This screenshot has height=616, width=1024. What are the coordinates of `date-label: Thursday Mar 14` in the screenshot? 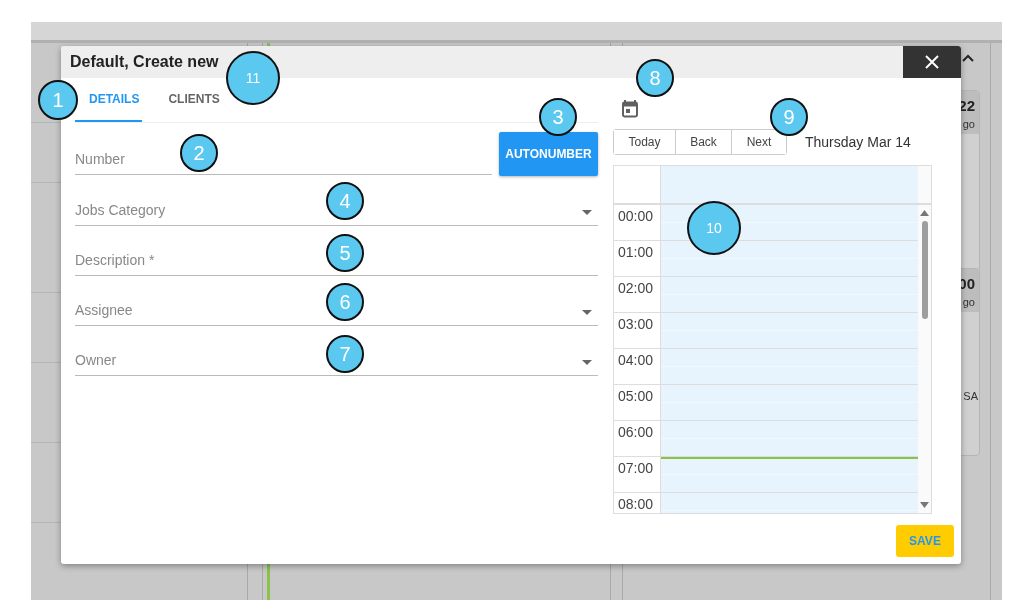 It's located at (858, 141).